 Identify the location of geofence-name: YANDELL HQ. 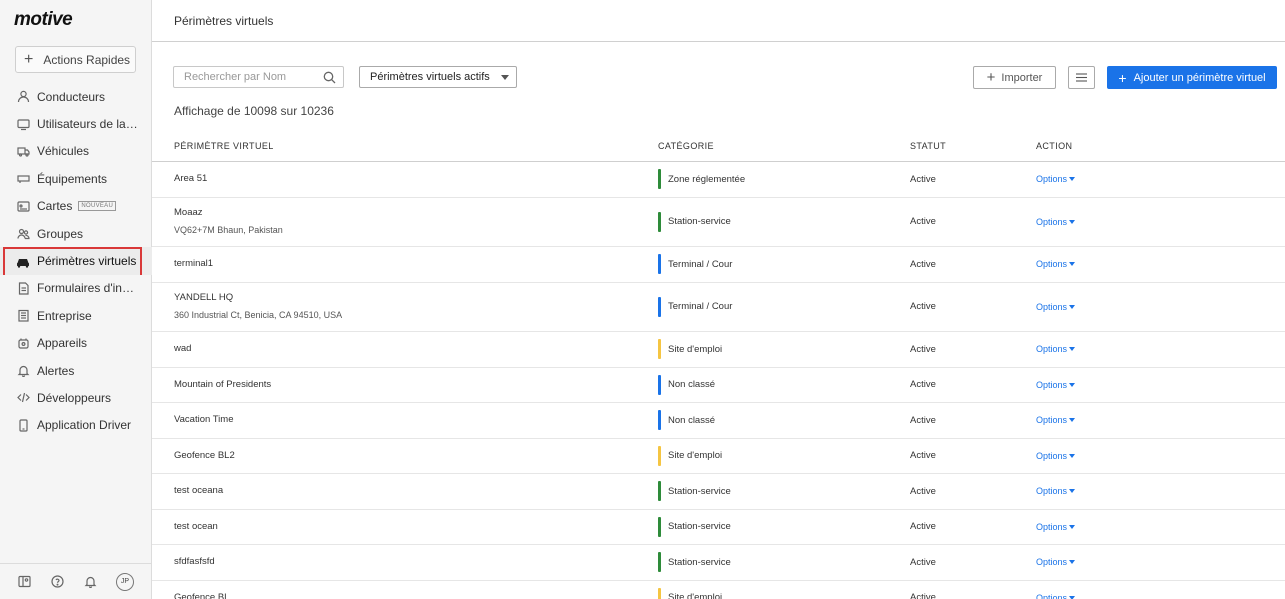
(204, 298).